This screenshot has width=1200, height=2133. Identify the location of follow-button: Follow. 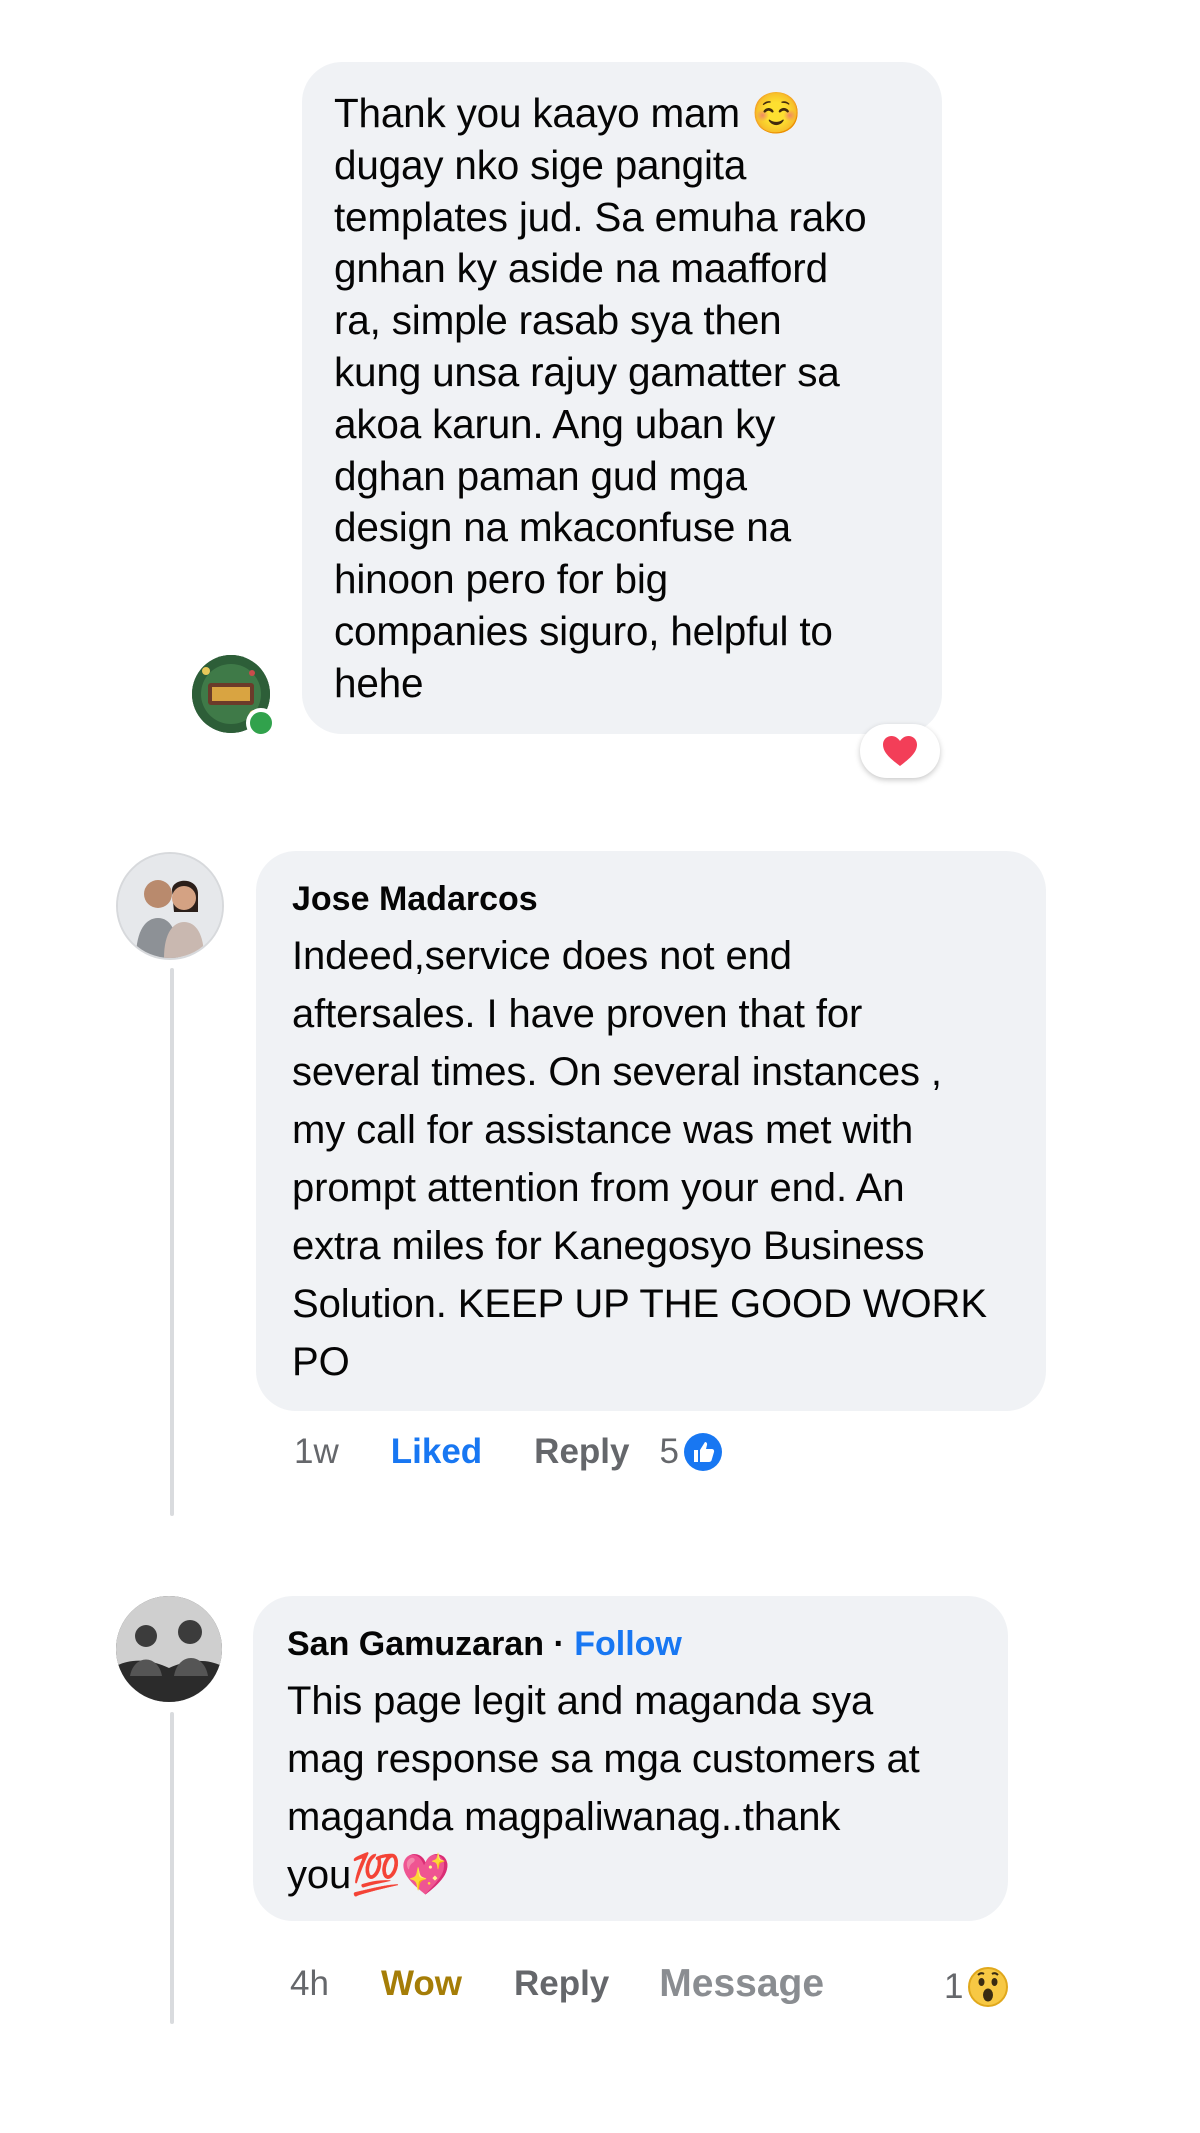
(628, 1644).